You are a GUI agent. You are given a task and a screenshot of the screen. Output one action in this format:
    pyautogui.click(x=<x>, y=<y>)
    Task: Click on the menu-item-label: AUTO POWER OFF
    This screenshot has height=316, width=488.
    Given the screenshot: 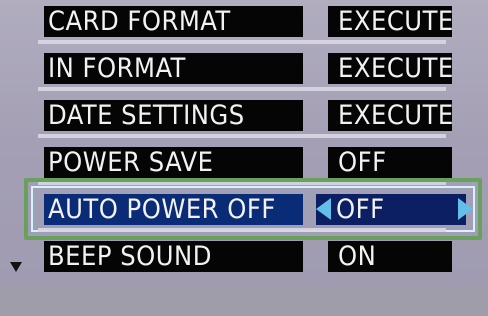 What is the action you would take?
    pyautogui.click(x=173, y=209)
    